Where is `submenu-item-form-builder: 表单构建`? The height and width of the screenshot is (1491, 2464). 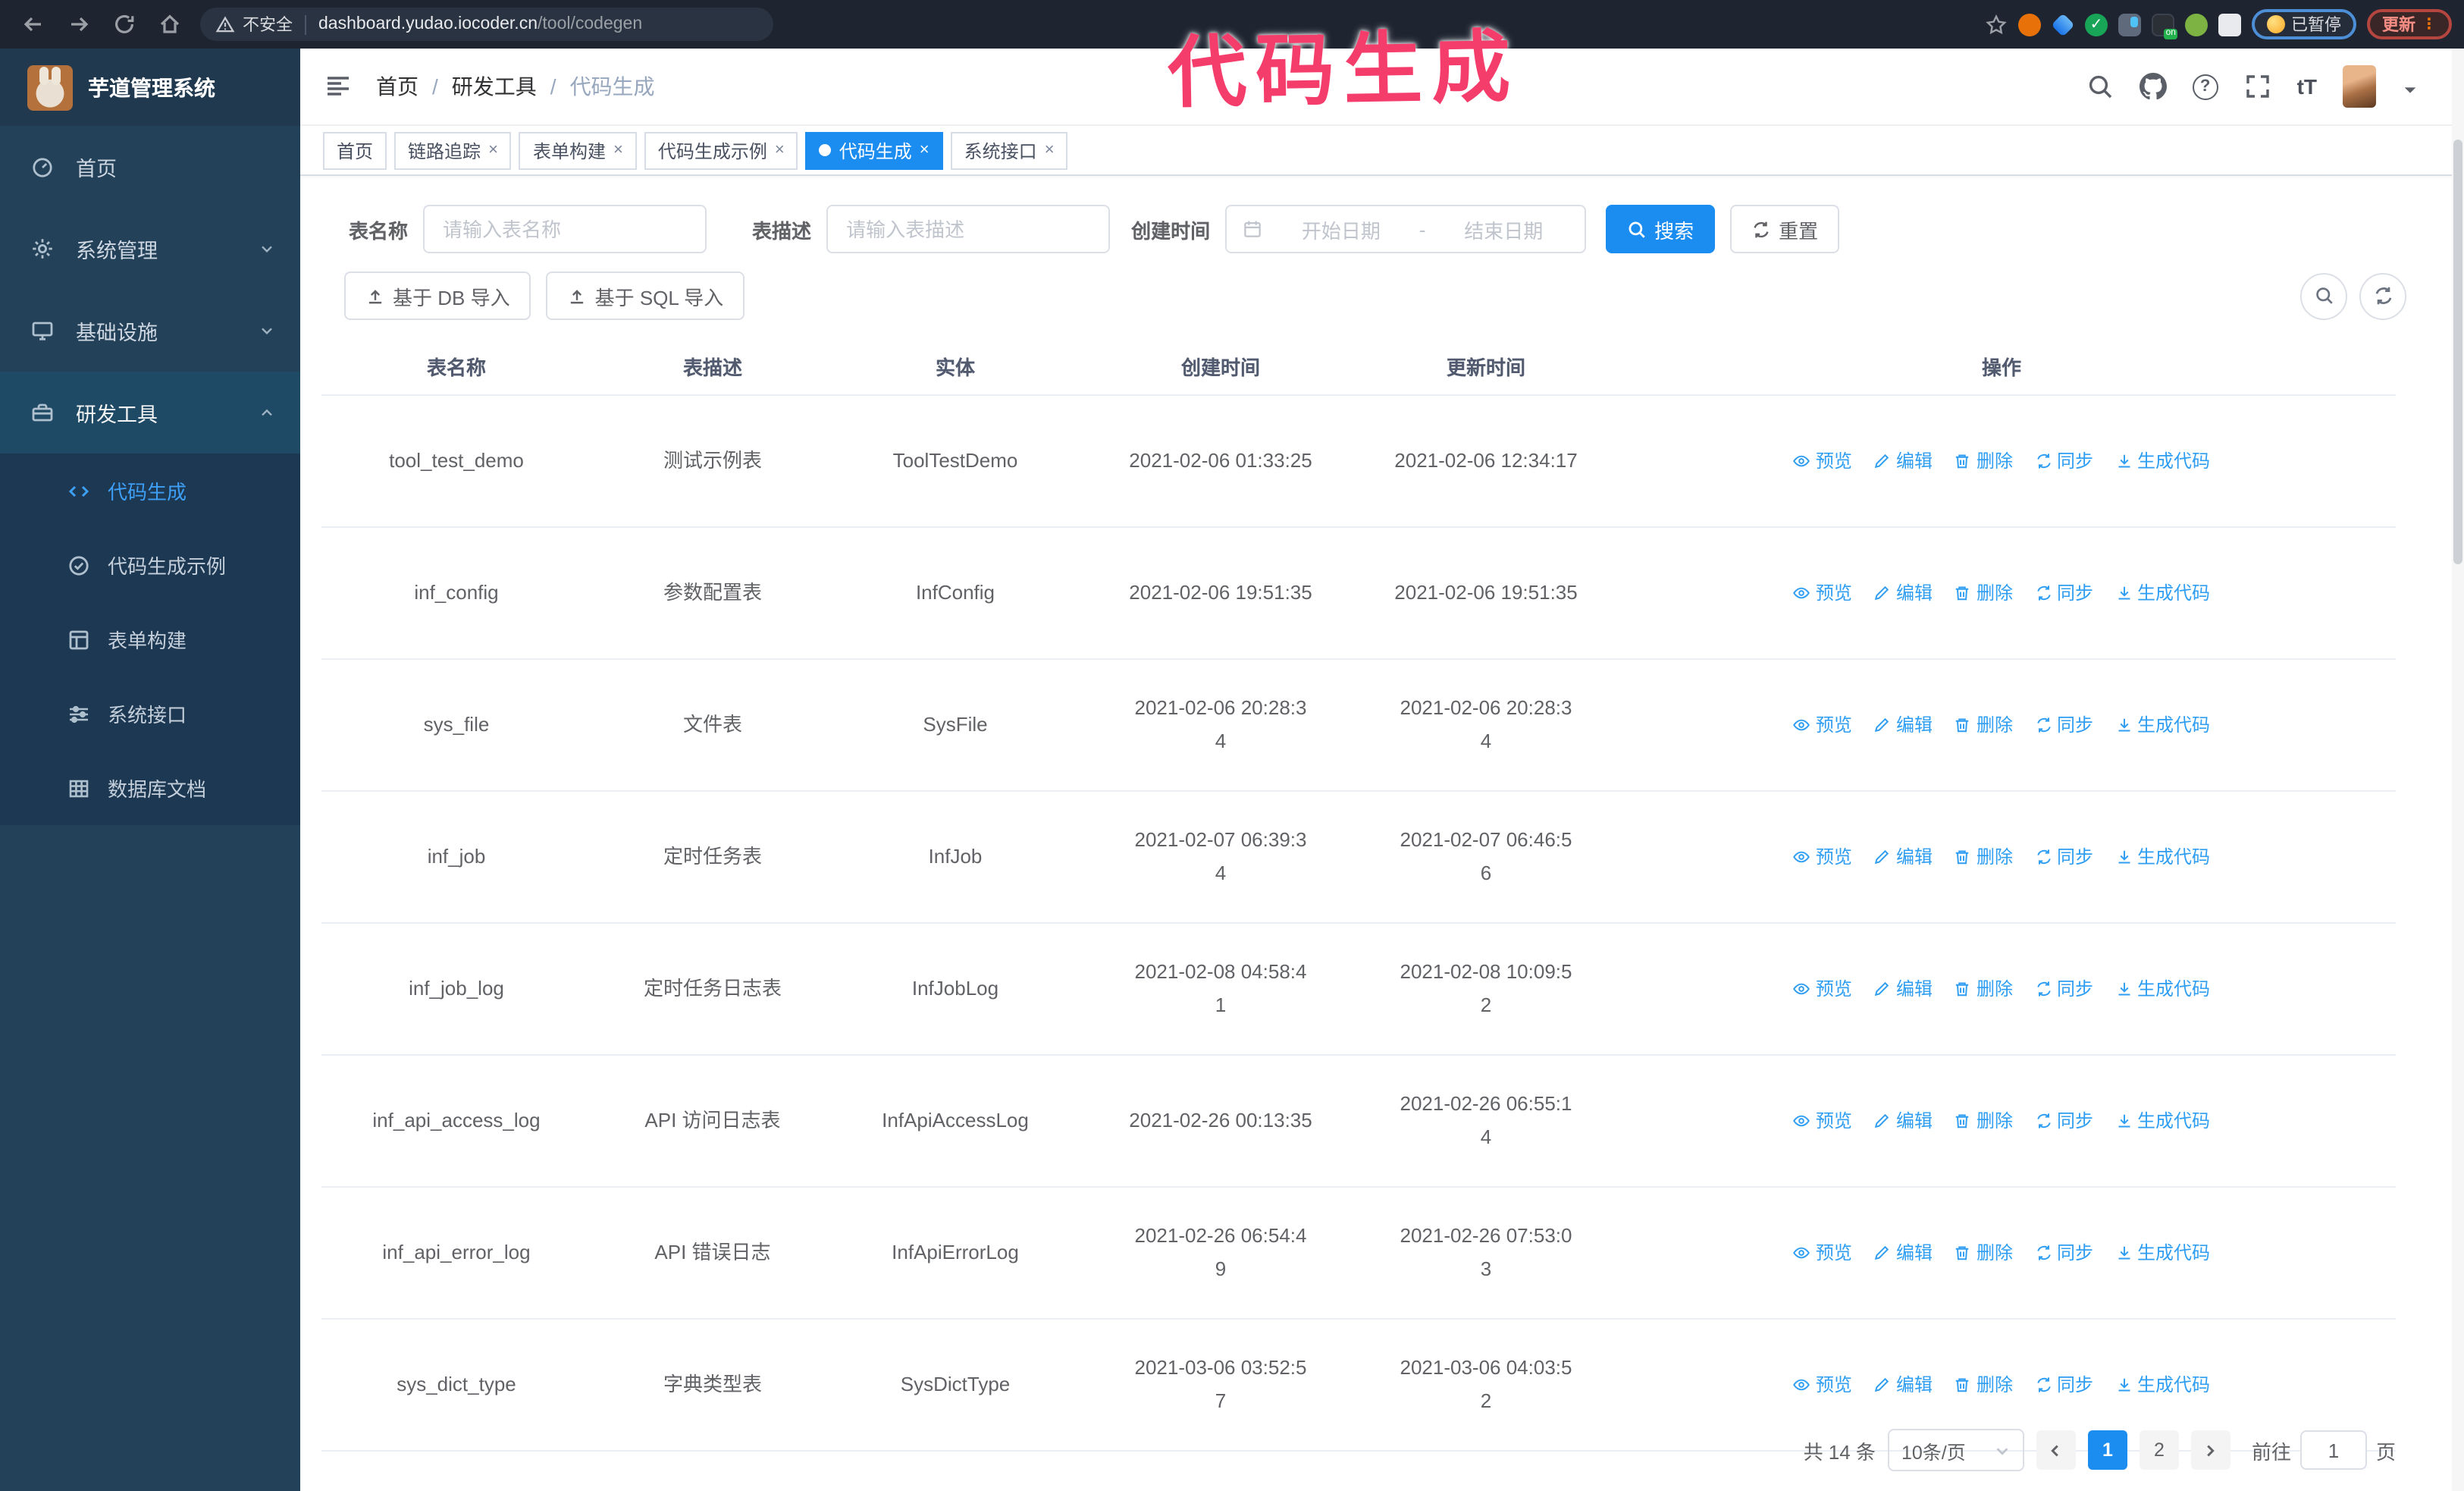 submenu-item-form-builder: 表单构建 is located at coordinates (150, 639).